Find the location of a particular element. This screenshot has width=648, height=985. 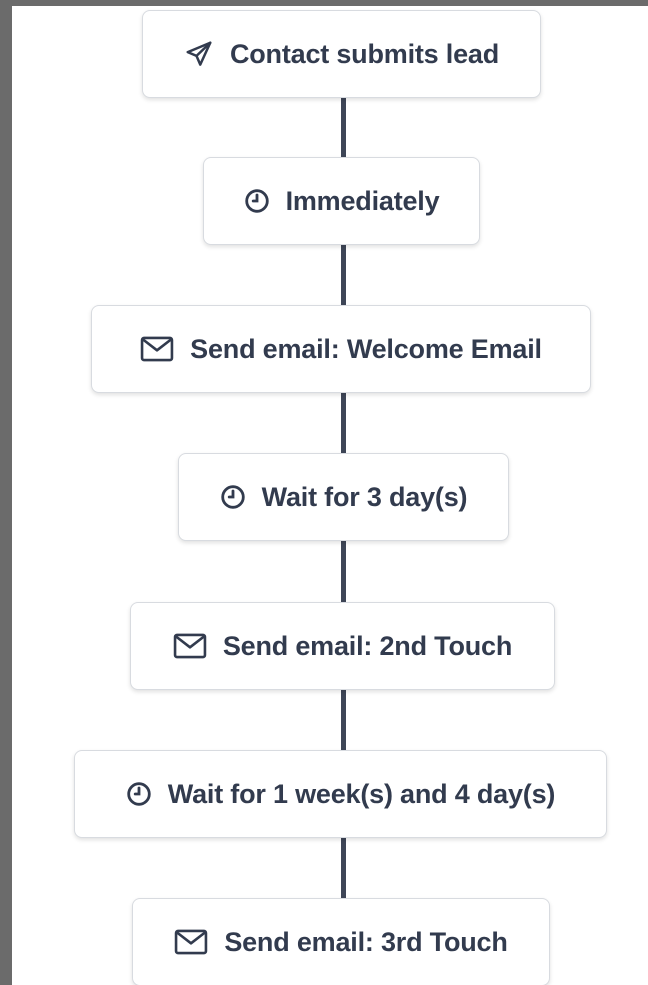

workflow-step-email: Send email: 3rd Touch is located at coordinates (341, 941).